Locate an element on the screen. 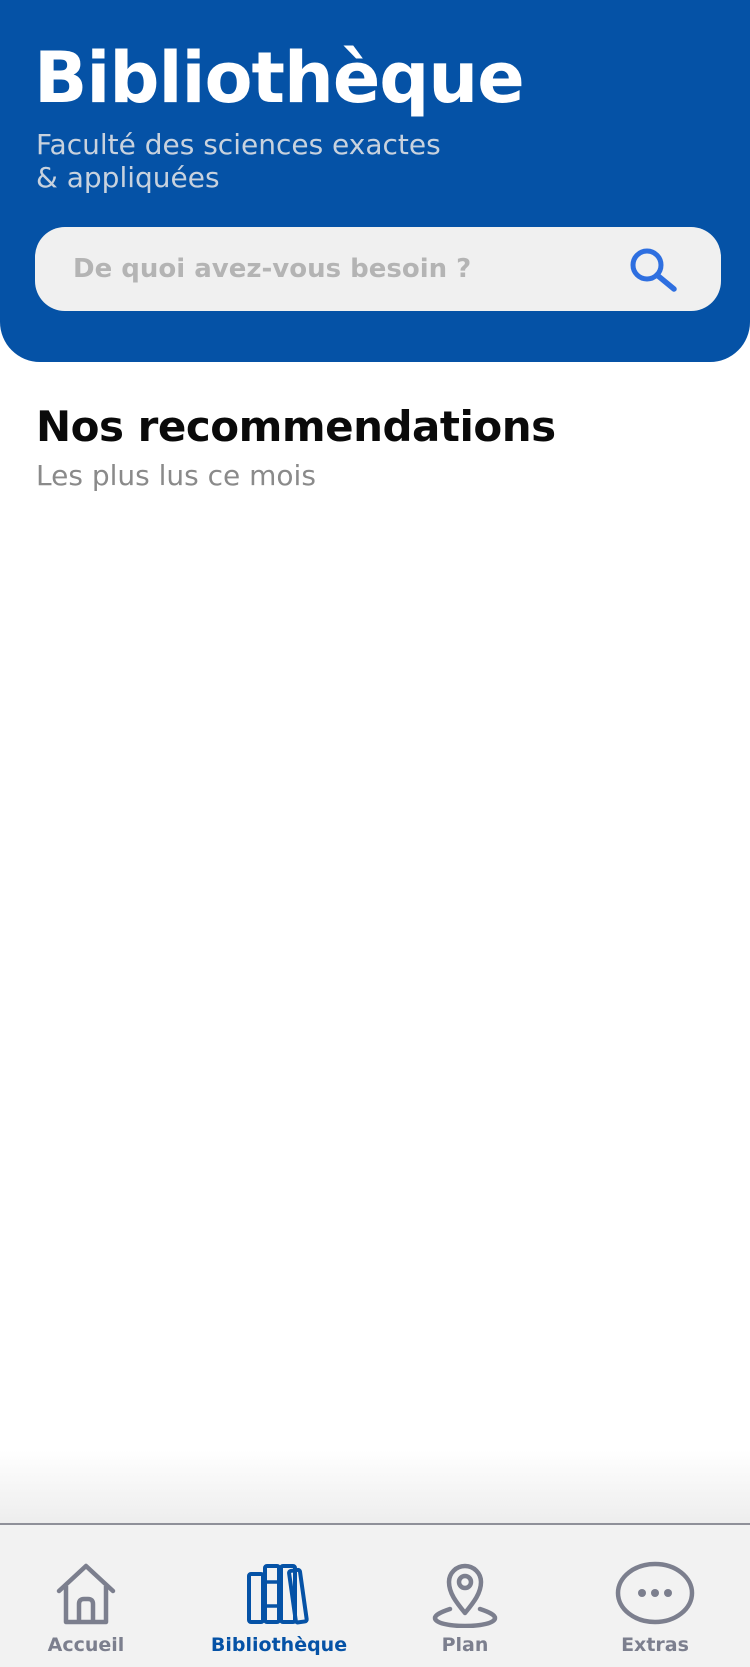 Image resolution: width=750 pixels, height=1667 pixels. page-title: Bibliothèque is located at coordinates (279, 78).